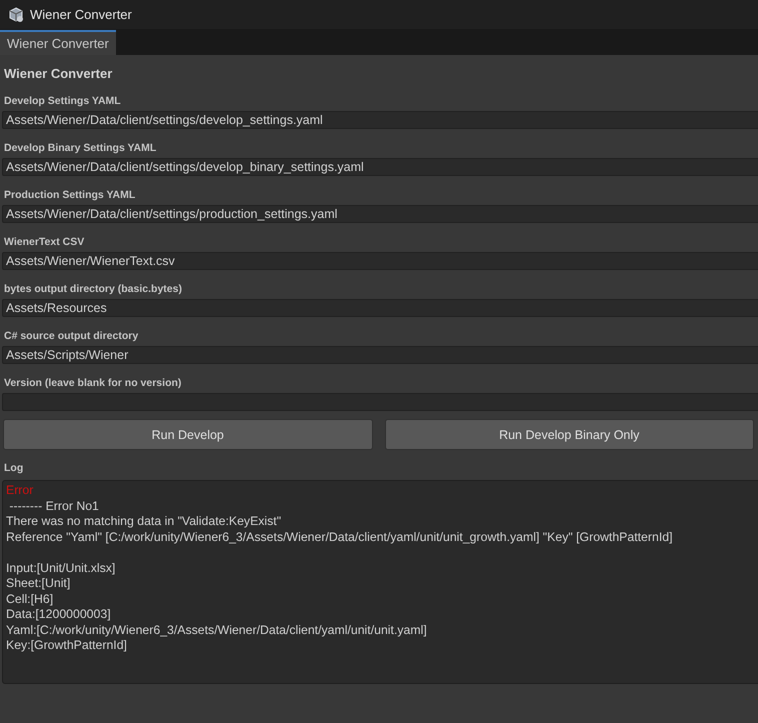 This screenshot has width=758, height=723. What do you see at coordinates (67, 646) in the screenshot?
I see `log-line: Key:[GrowthPatternId]` at bounding box center [67, 646].